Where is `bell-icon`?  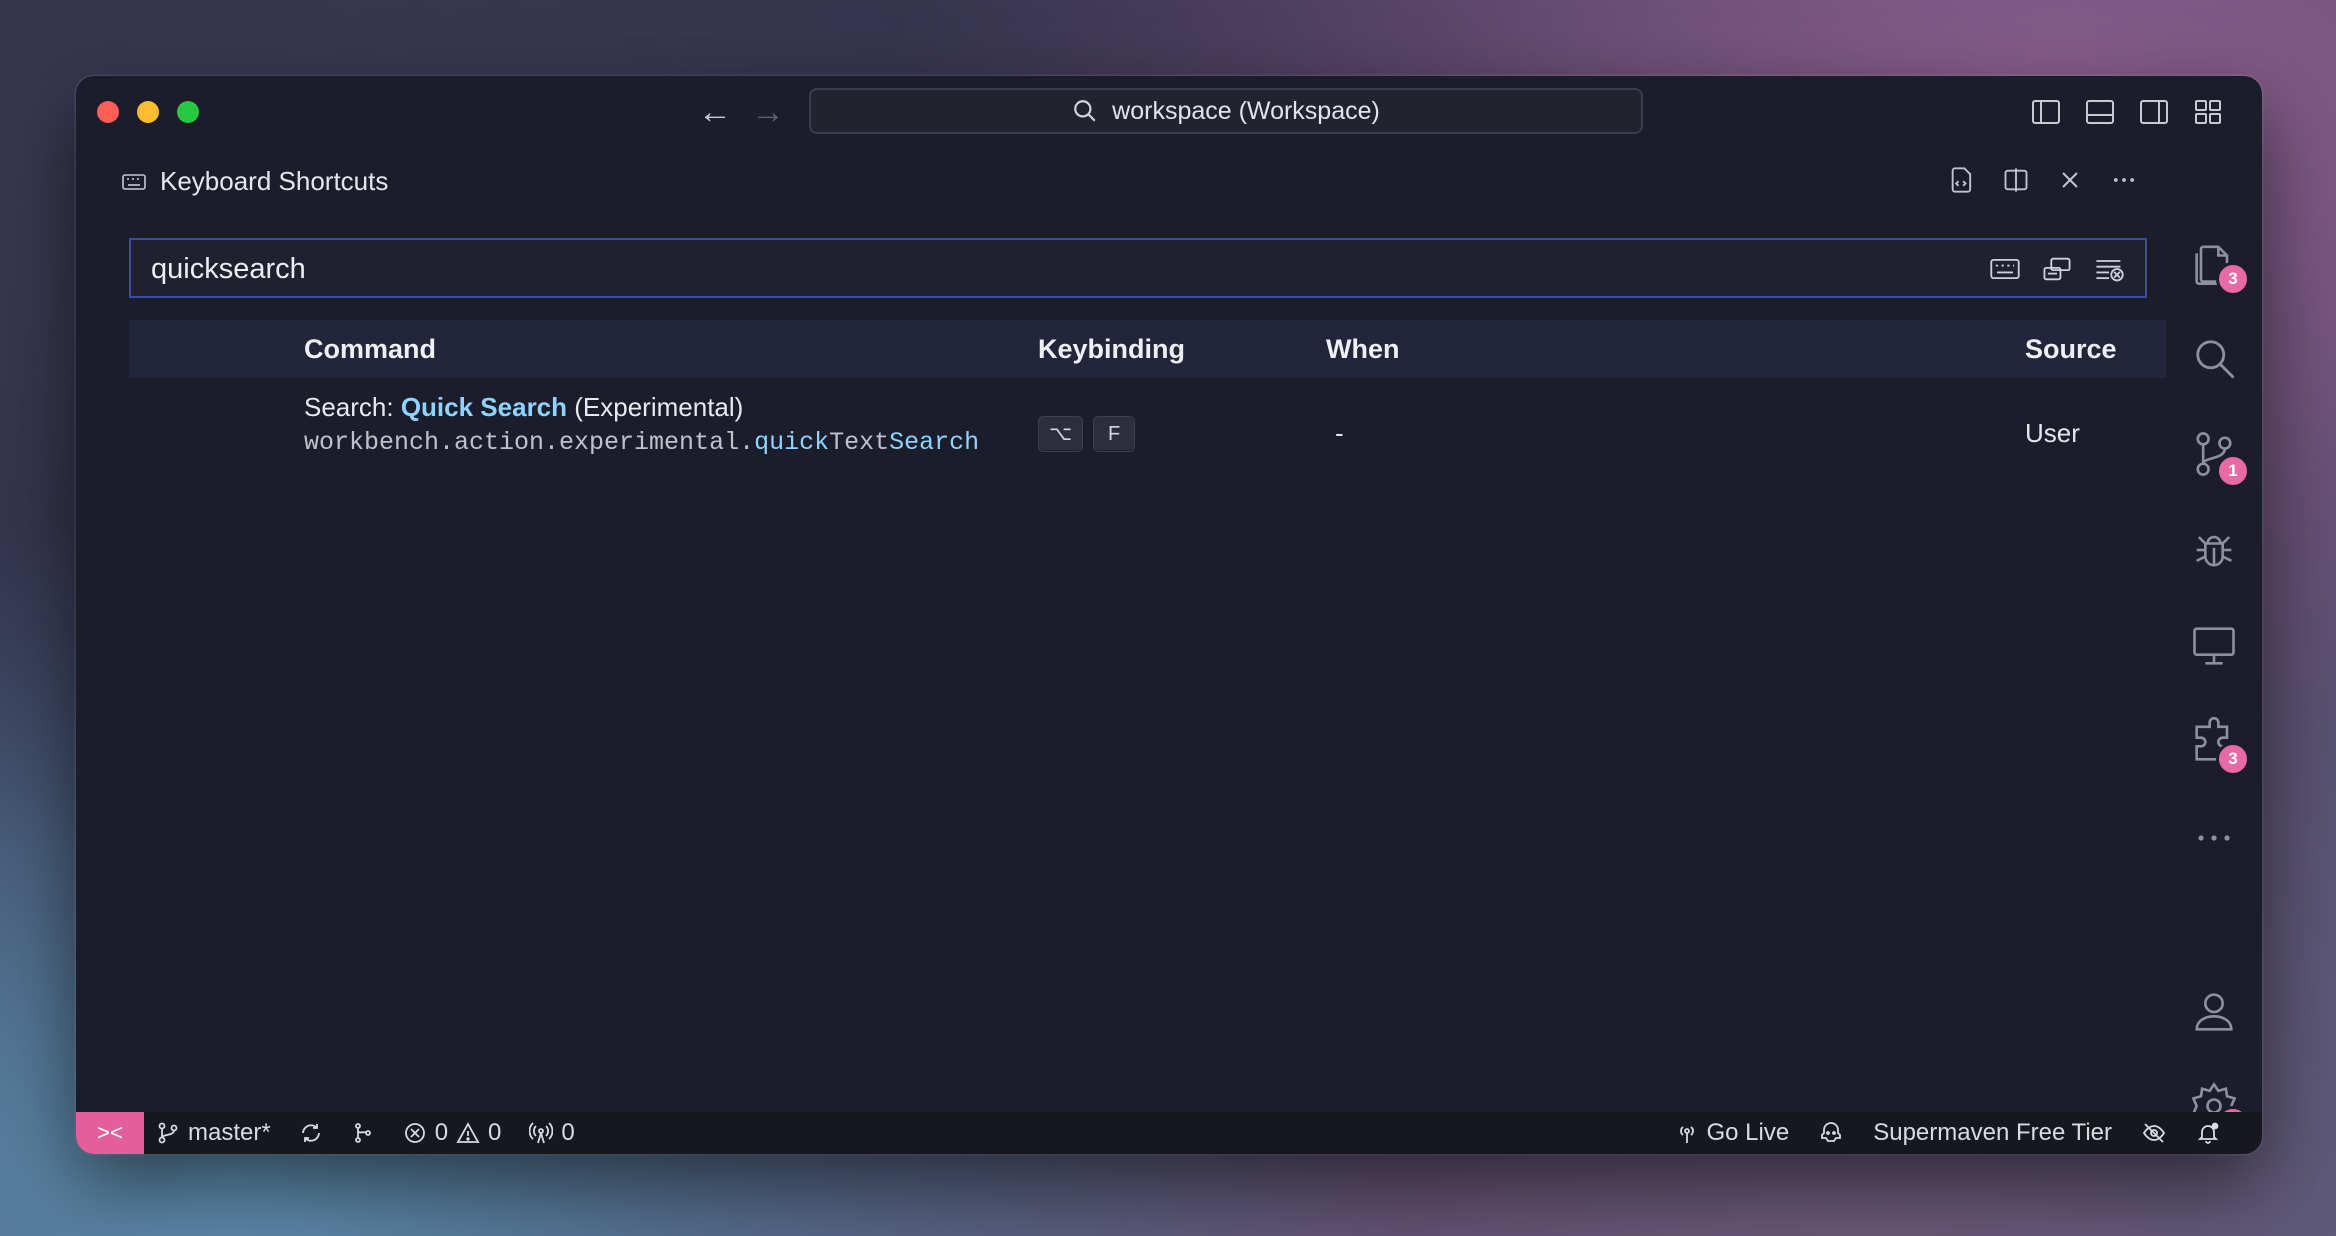
bell-icon is located at coordinates (2208, 1133).